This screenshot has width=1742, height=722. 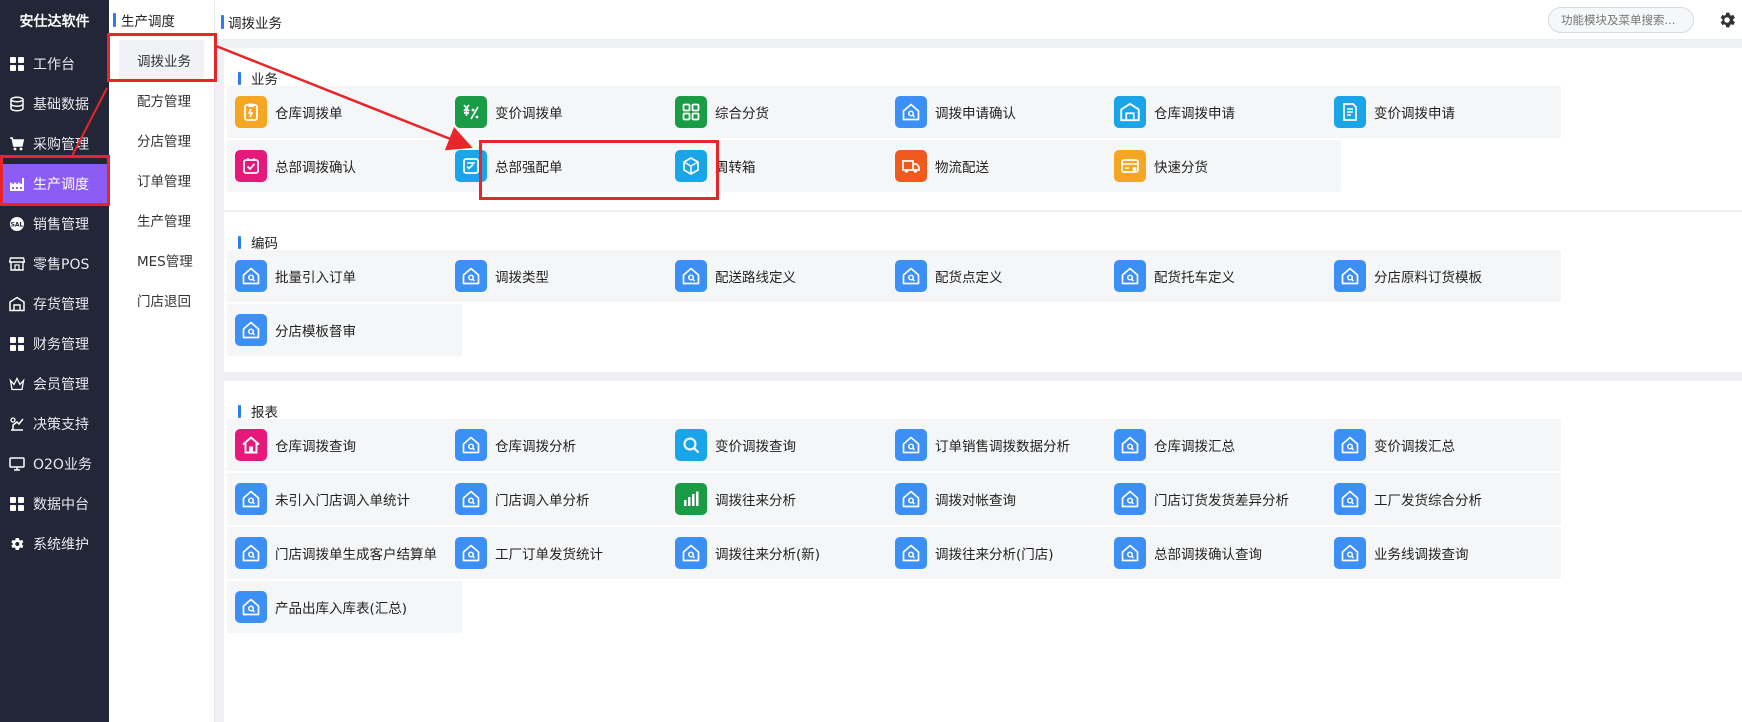 I want to click on function-tile: 调拨类型, so click(x=564, y=276).